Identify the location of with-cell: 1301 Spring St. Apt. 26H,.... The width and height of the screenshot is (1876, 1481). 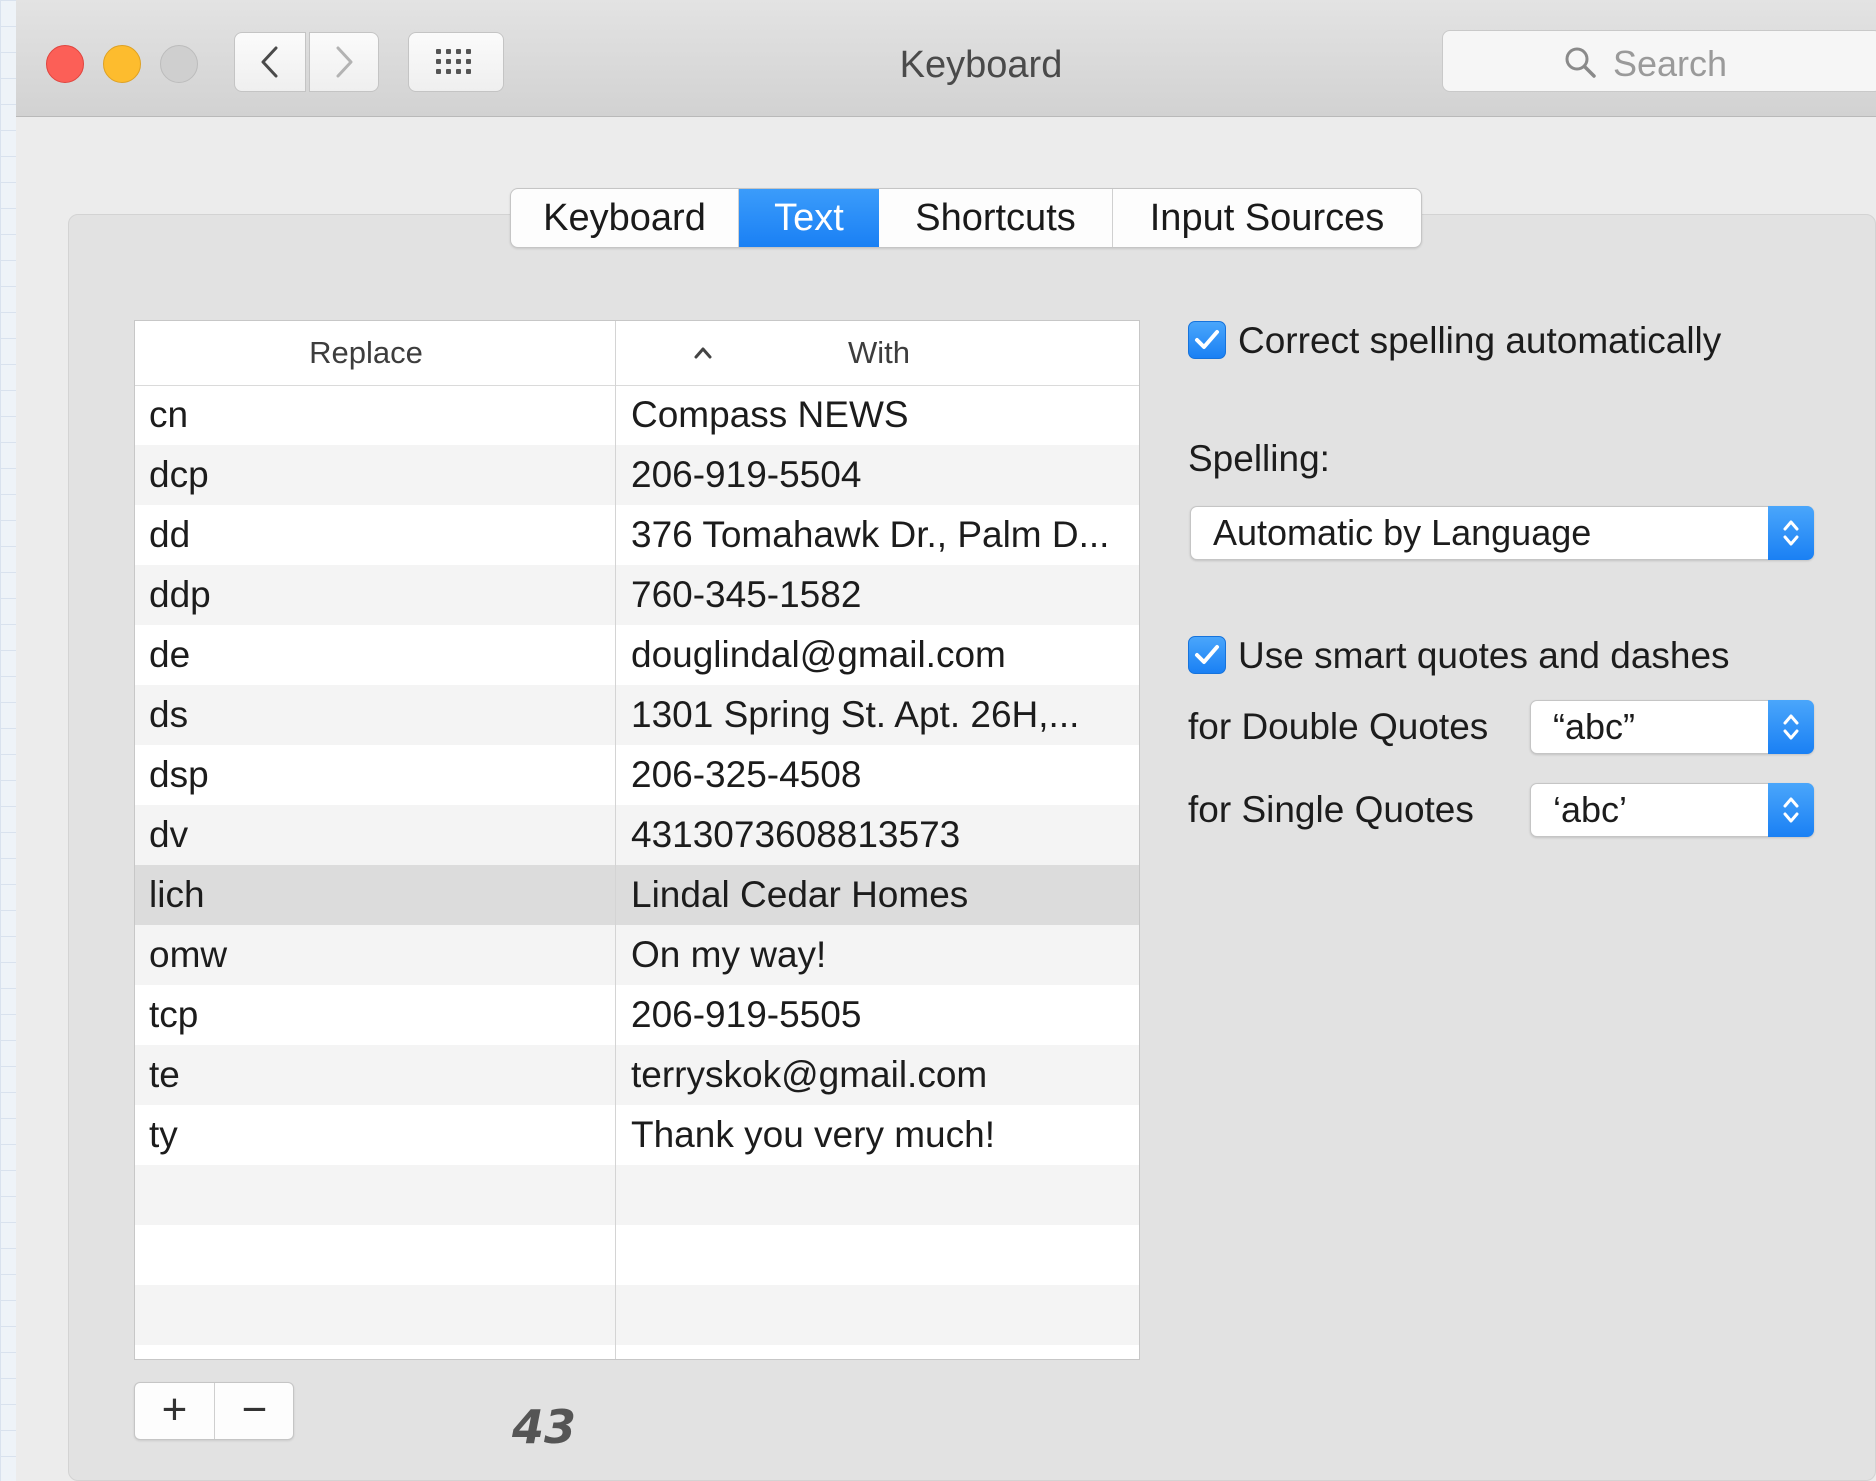
(855, 714).